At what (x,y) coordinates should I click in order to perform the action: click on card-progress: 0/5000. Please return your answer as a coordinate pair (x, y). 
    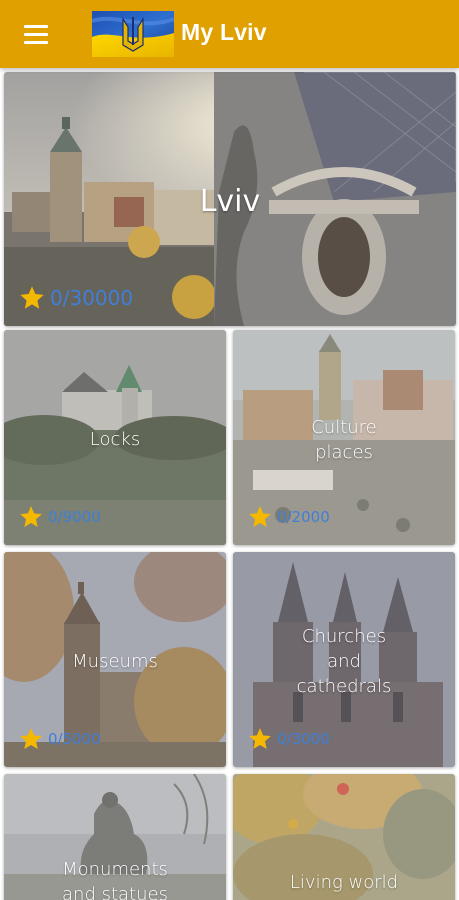
    Looking at the image, I should click on (59, 739).